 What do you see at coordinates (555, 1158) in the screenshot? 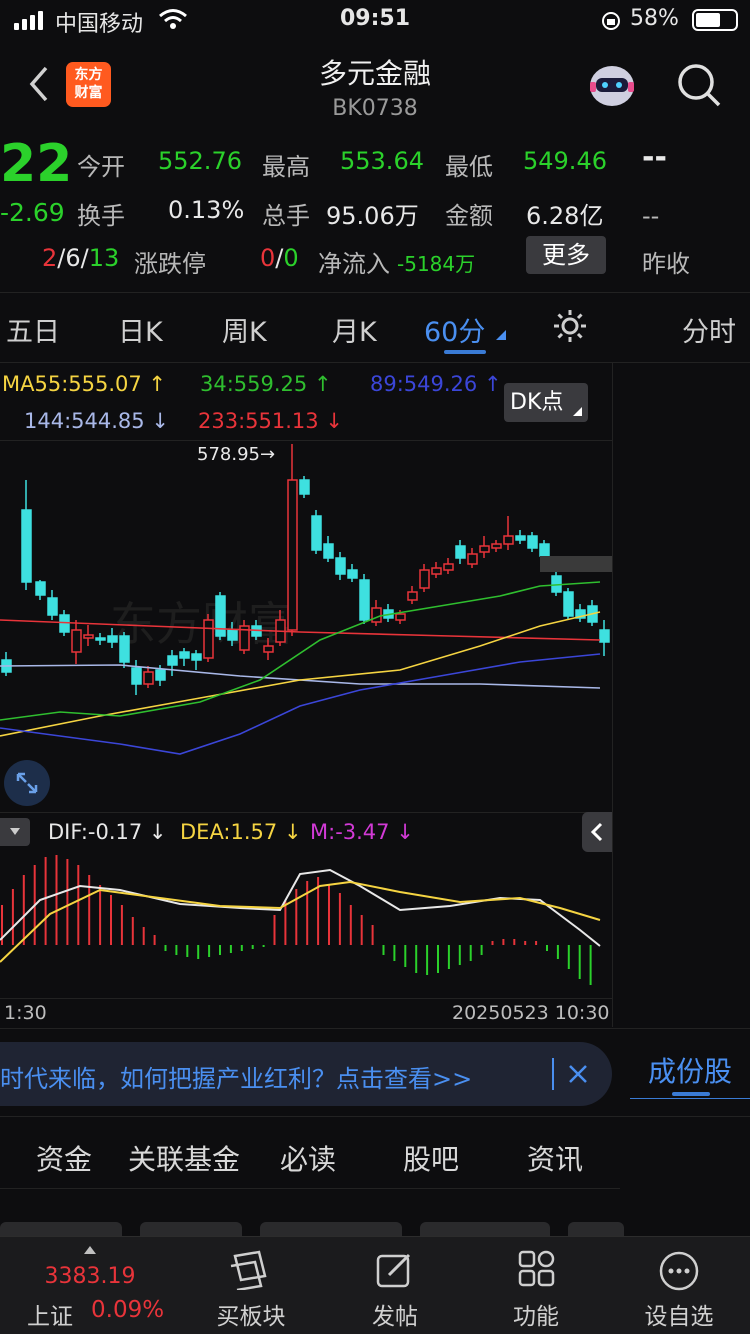
I see `tab-news: 资讯` at bounding box center [555, 1158].